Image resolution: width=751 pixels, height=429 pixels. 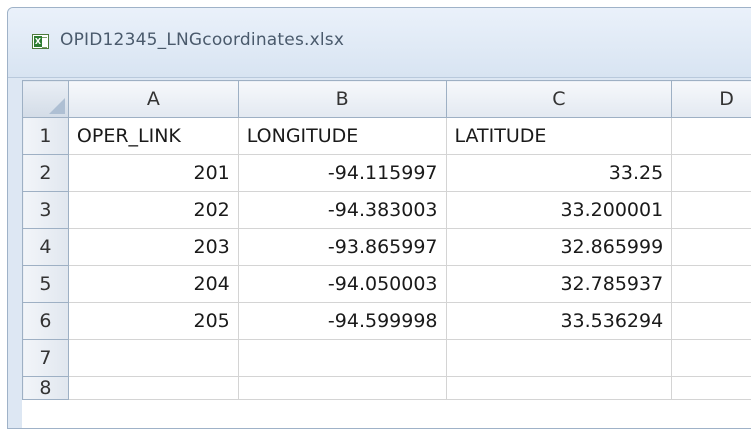 What do you see at coordinates (153, 173) in the screenshot?
I see `cell-a2: 201` at bounding box center [153, 173].